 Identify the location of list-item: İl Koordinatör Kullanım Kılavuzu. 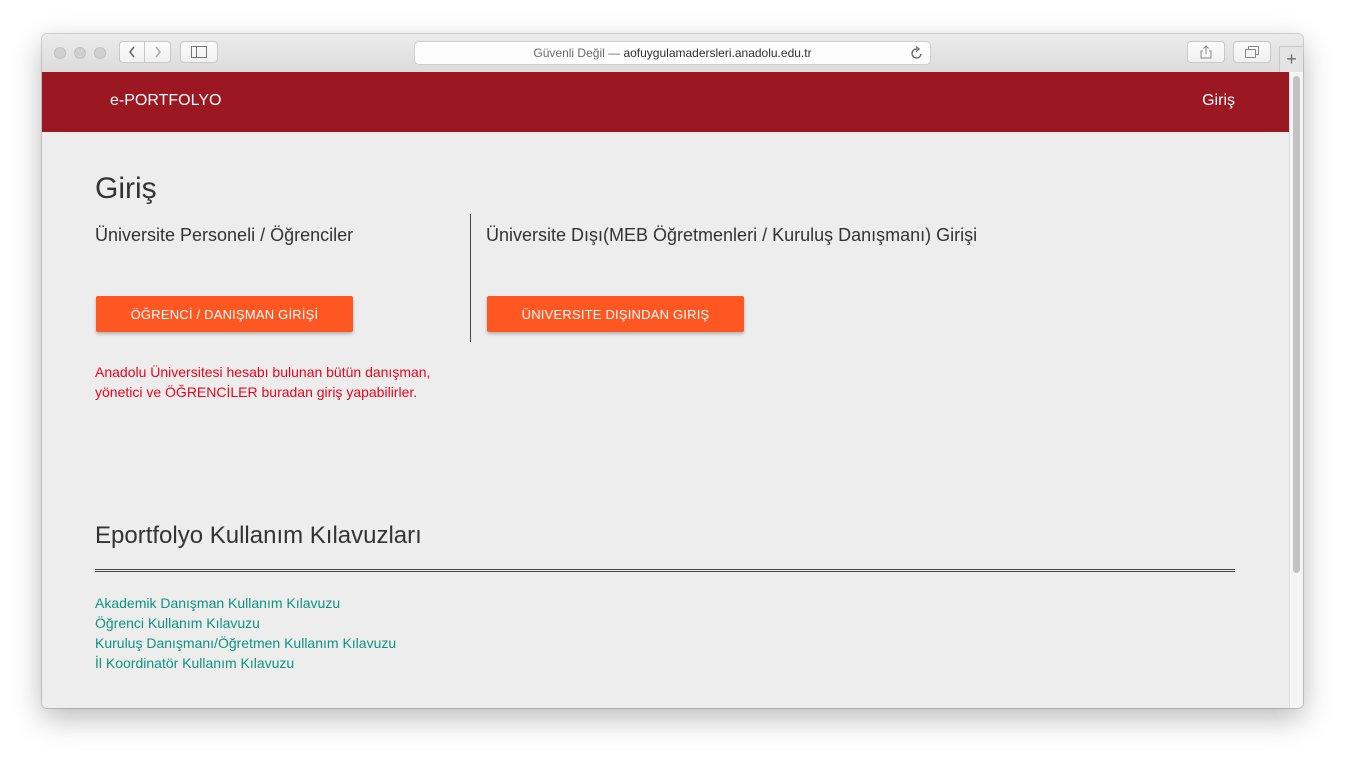
(245, 663).